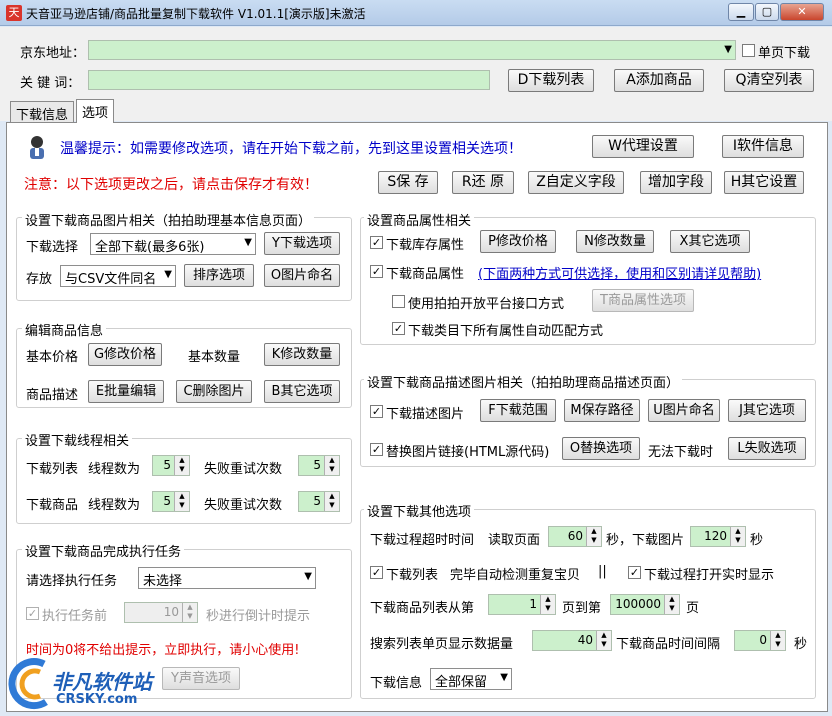 Image resolution: width=832 pixels, height=716 pixels. Describe the element at coordinates (302, 354) in the screenshot. I see `modify-qty-button: K修改数量` at that location.